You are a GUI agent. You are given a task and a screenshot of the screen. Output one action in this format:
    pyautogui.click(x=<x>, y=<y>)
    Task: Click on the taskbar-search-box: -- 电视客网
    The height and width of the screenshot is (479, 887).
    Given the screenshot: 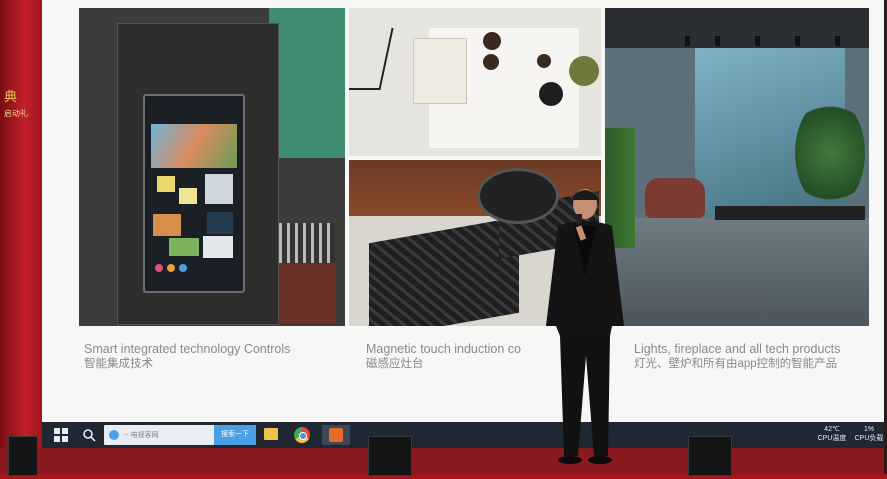 What is the action you would take?
    pyautogui.click(x=160, y=435)
    